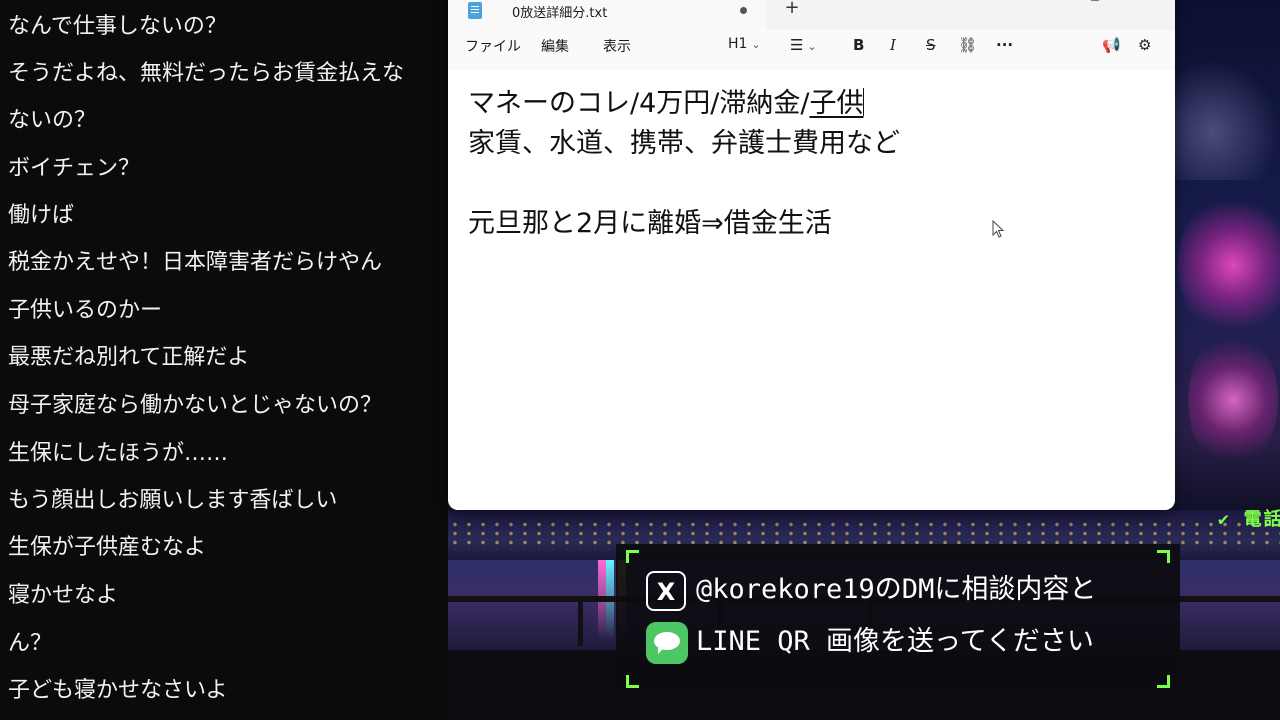  Describe the element at coordinates (797, 45) in the screenshot. I see `list-icon: ☰` at that location.